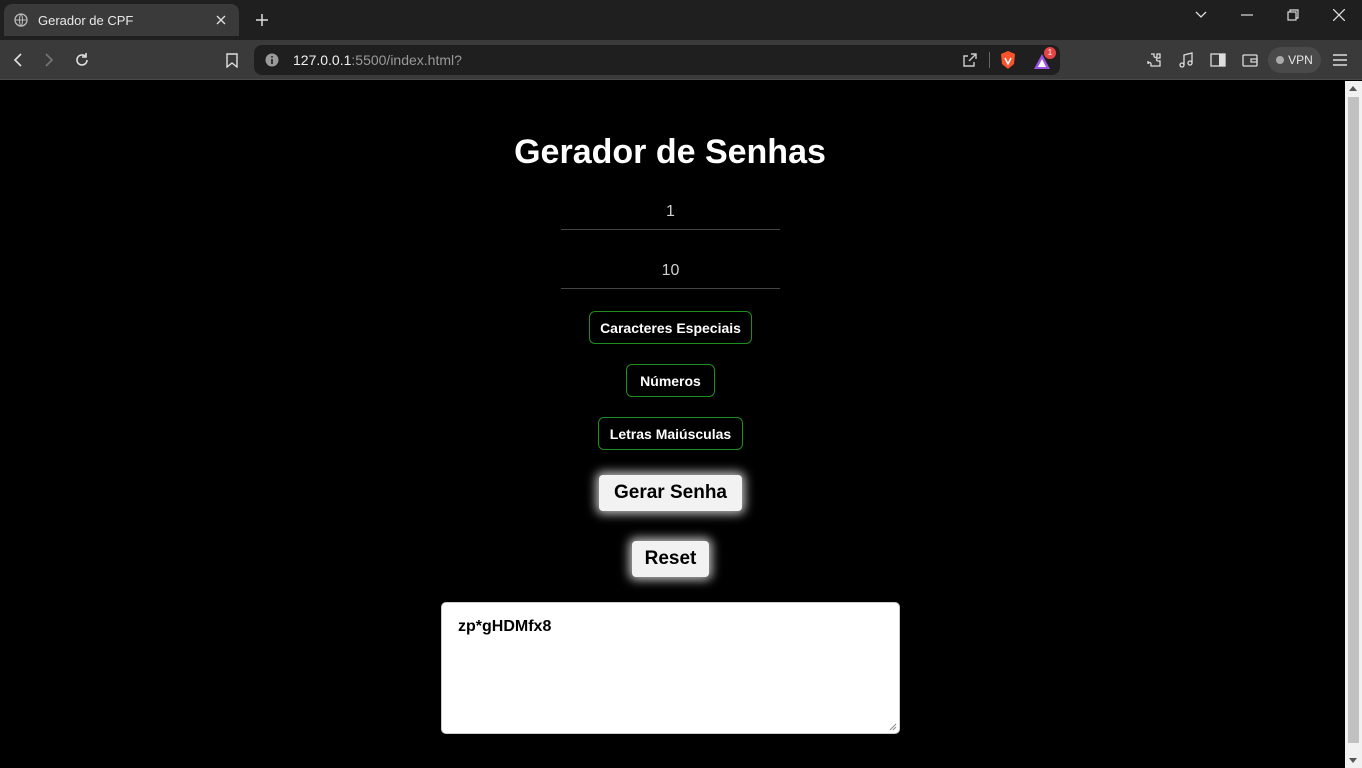 This screenshot has height=768, width=1362. What do you see at coordinates (892, 726) in the screenshot?
I see `resize-handle-icon` at bounding box center [892, 726].